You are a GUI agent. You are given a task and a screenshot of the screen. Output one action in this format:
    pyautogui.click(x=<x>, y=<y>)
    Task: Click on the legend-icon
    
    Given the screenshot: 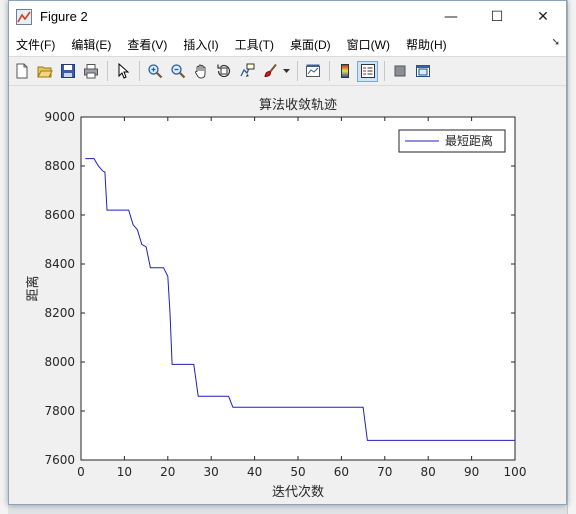 What is the action you would take?
    pyautogui.click(x=367, y=71)
    